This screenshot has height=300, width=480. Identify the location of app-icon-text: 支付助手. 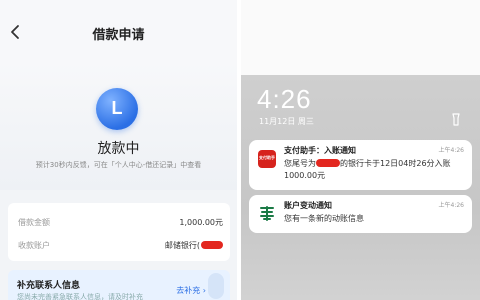
(267, 157).